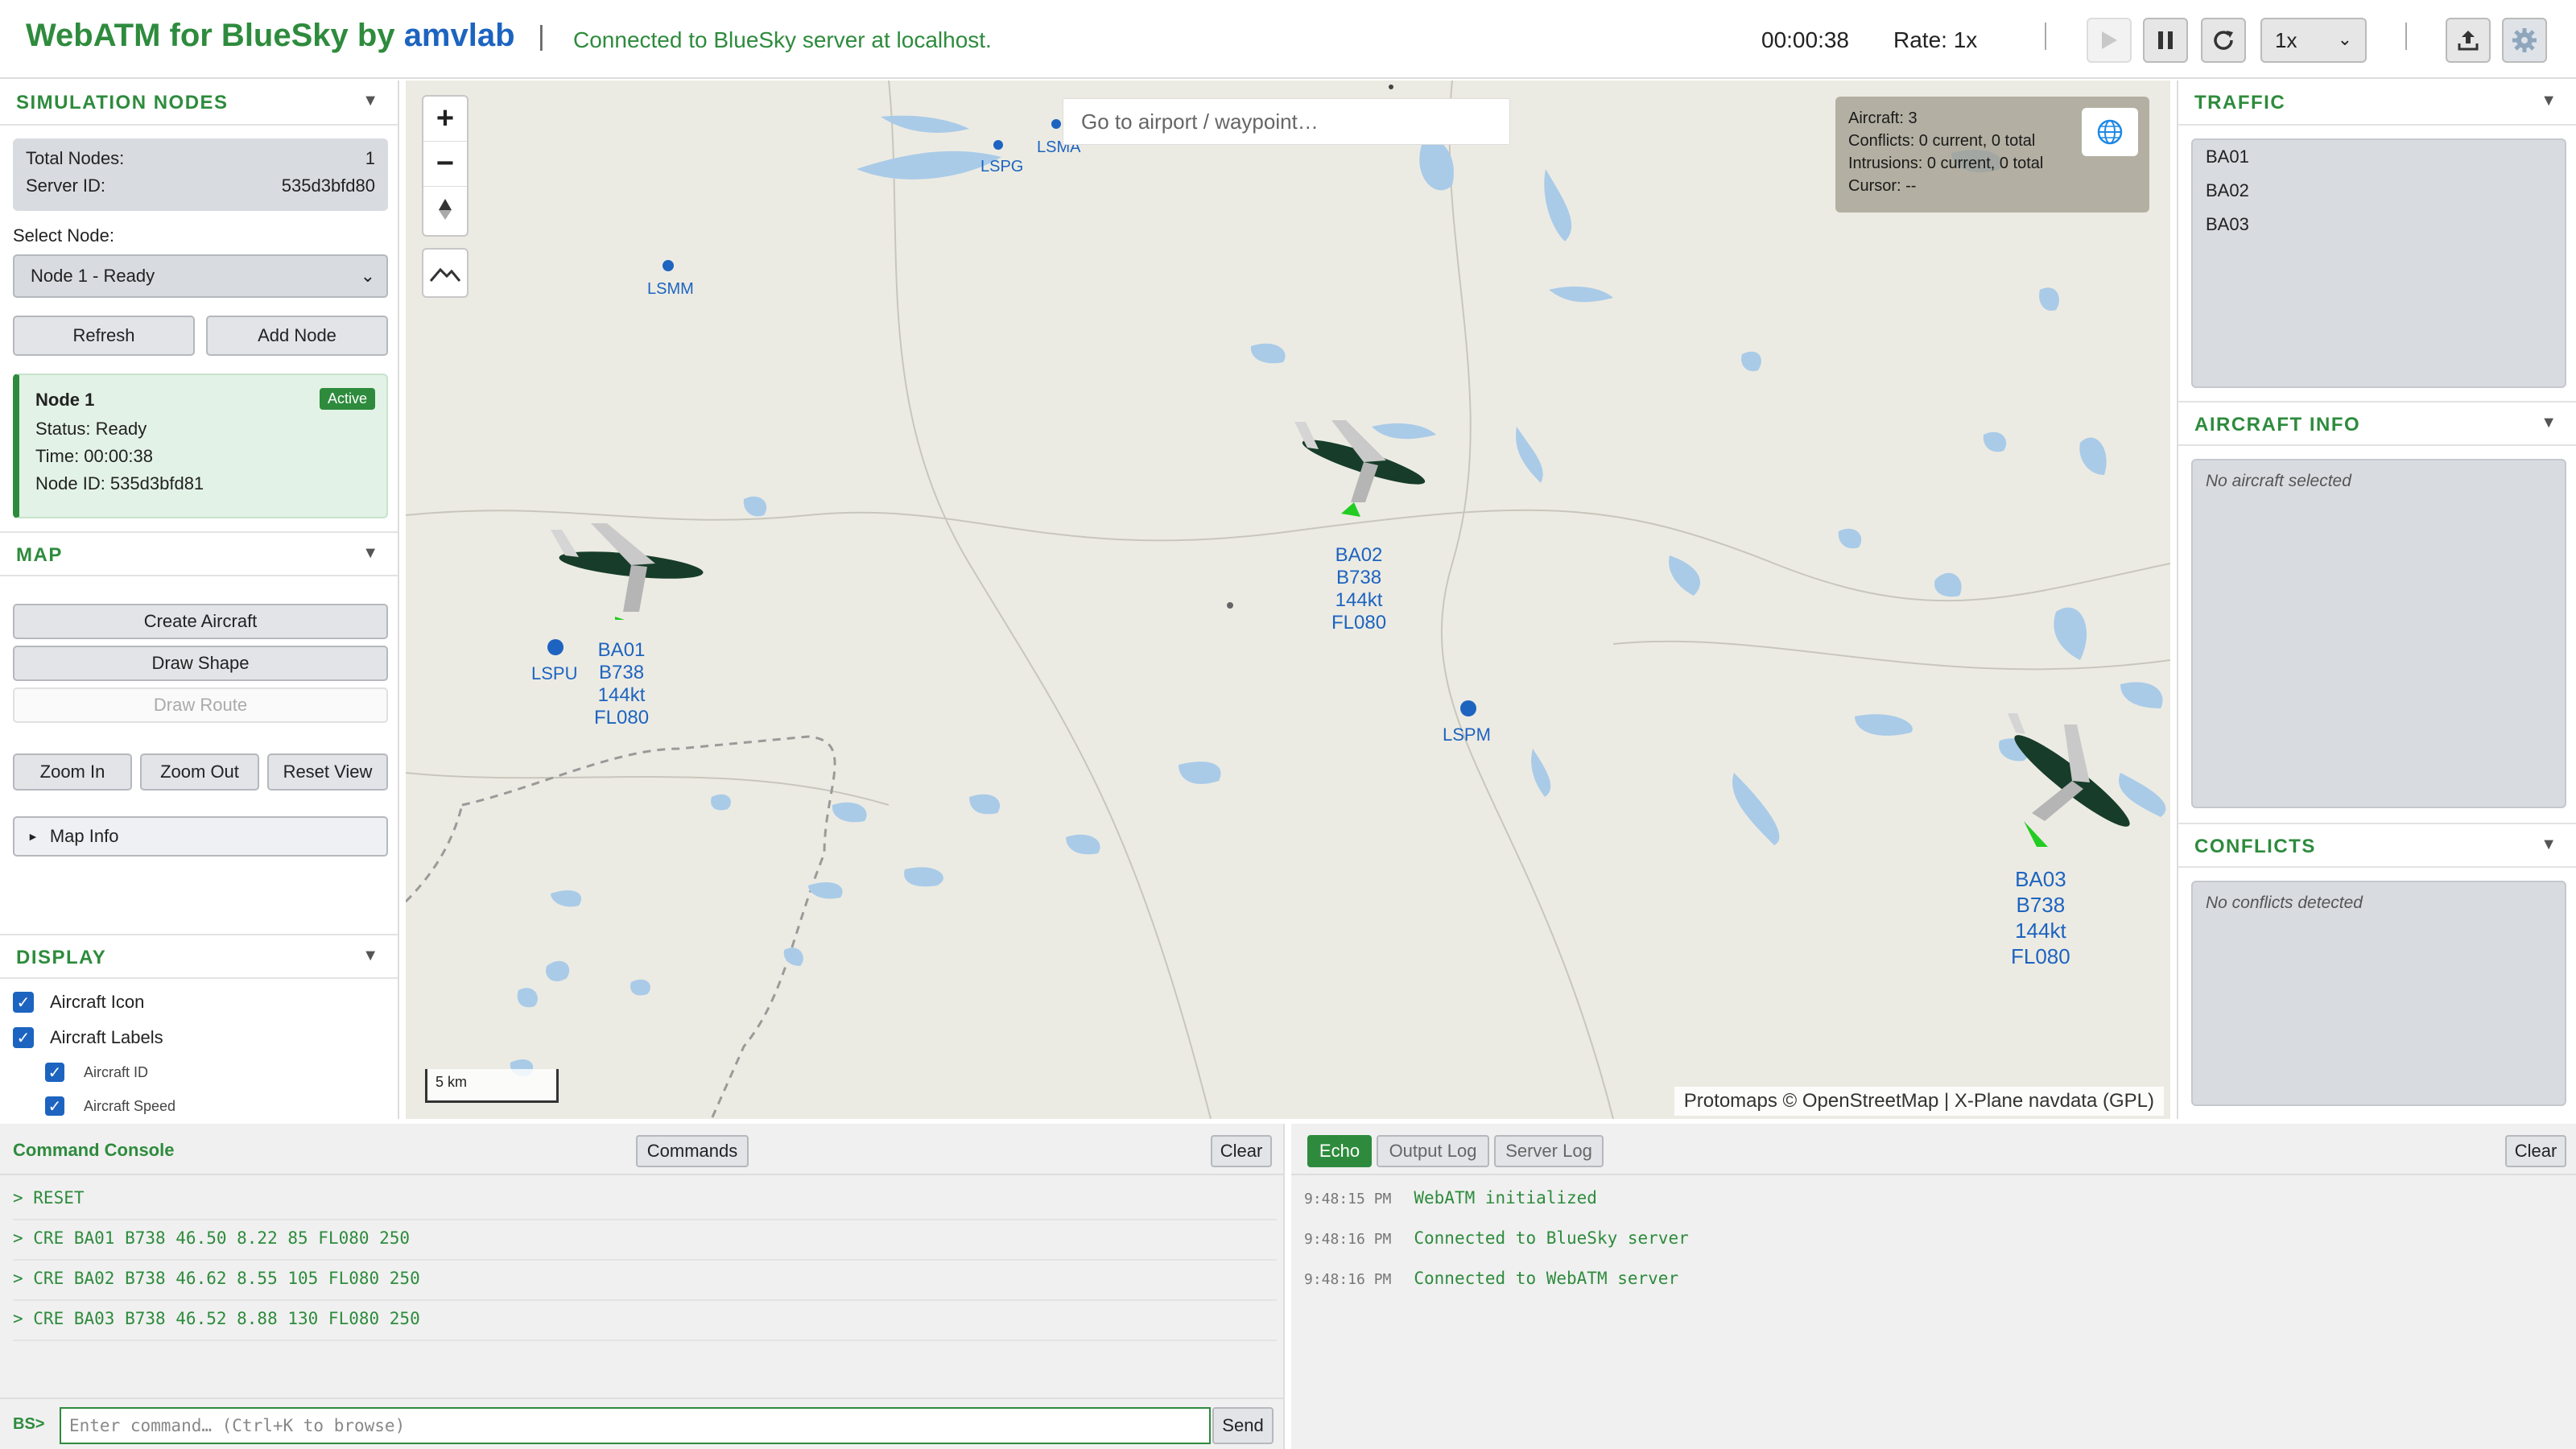  What do you see at coordinates (445, 119) in the screenshot?
I see `zoom-in-map-button: +` at bounding box center [445, 119].